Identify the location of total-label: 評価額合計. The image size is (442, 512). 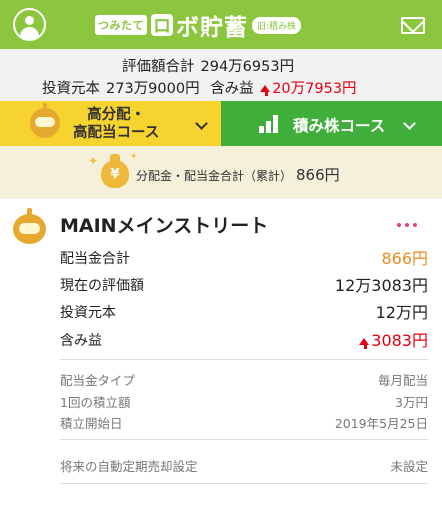
(158, 67).